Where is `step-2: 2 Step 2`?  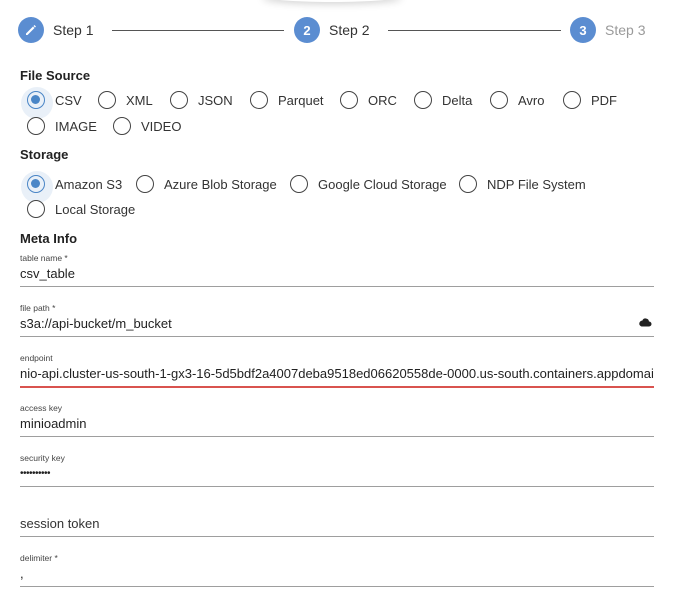
step-2: 2 Step 2 is located at coordinates (331, 30).